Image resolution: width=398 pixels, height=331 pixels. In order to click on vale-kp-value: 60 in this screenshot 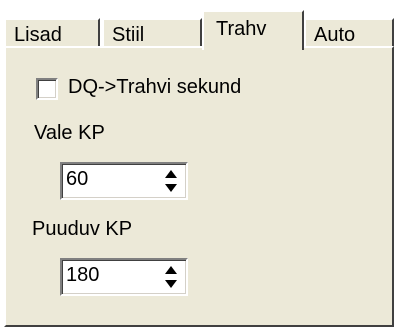, I will do `click(77, 179)`.